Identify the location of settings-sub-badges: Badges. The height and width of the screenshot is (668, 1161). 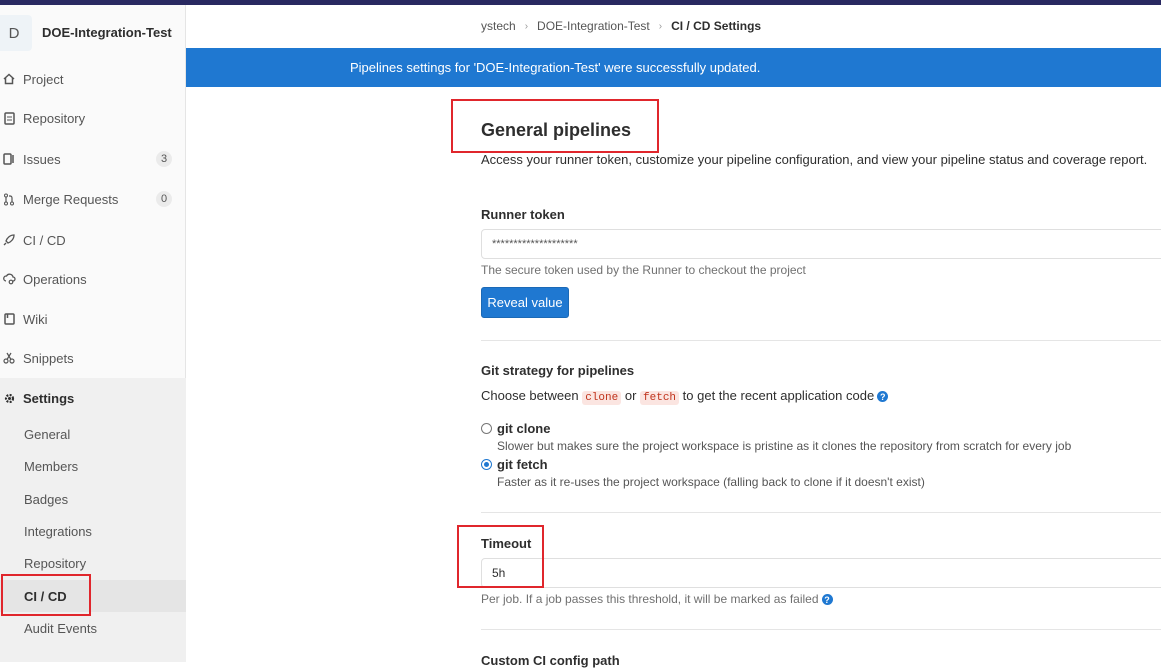
(93, 499).